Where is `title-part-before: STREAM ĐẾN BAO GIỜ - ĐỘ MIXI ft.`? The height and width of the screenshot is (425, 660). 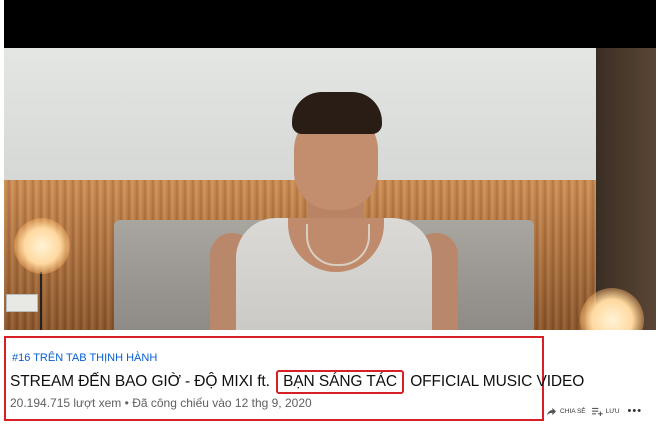 title-part-before: STREAM ĐẾN BAO GIỜ - ĐỘ MIXI ft. is located at coordinates (140, 381).